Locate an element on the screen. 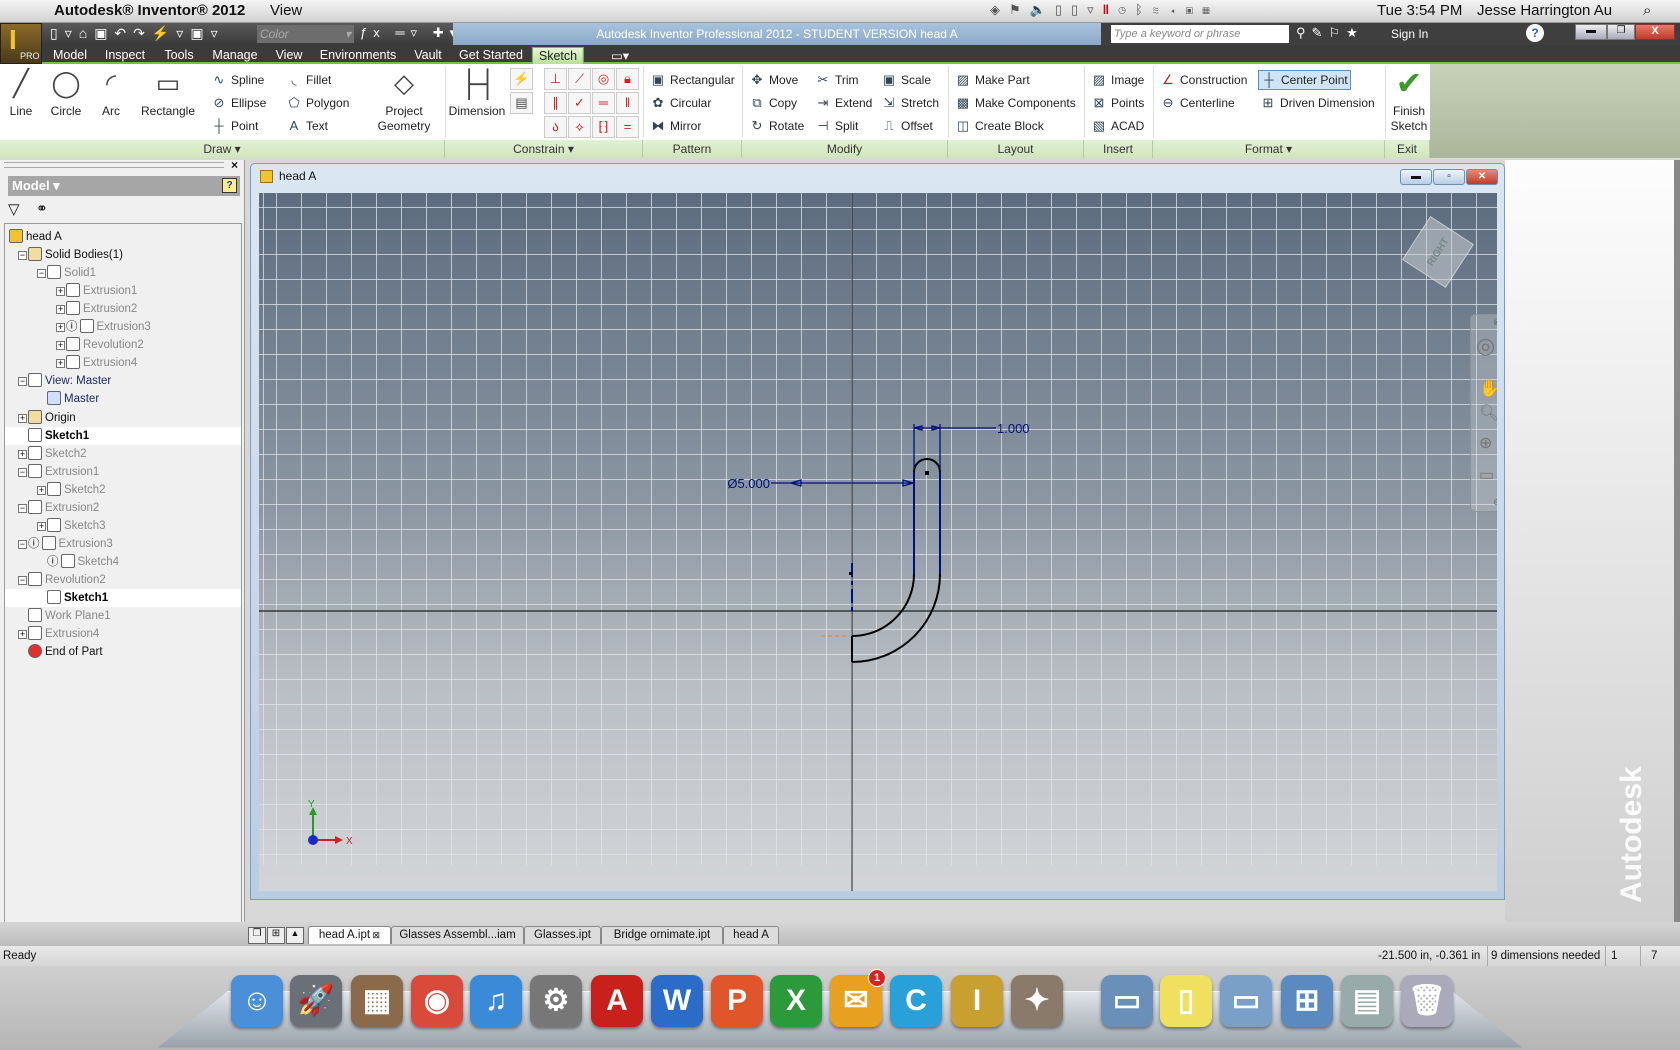  dock-document-icon: ▯ is located at coordinates (1186, 1001).